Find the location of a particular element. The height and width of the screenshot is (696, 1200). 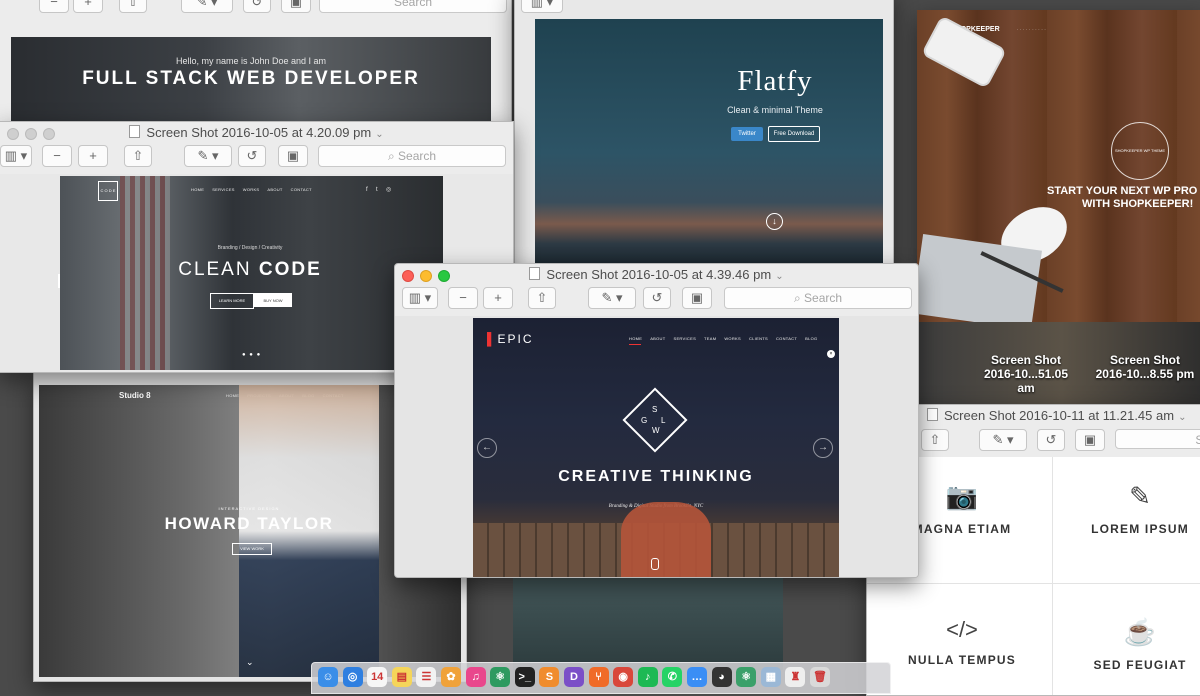

view-work-button: VIEW WORK is located at coordinates (252, 549).